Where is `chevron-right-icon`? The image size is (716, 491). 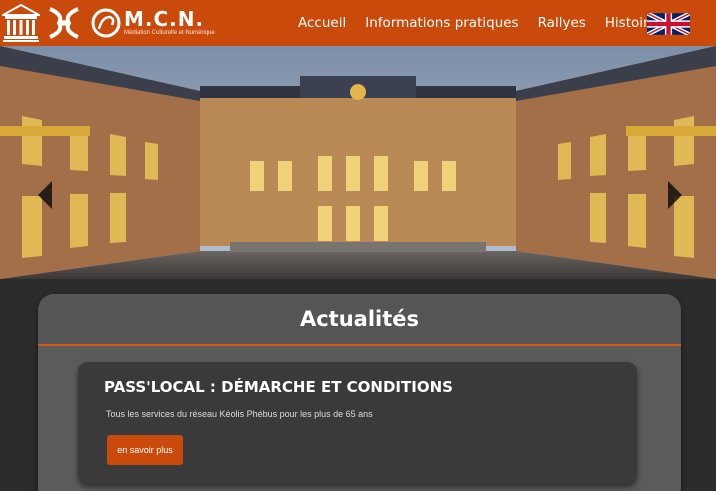
chevron-right-icon is located at coordinates (675, 195).